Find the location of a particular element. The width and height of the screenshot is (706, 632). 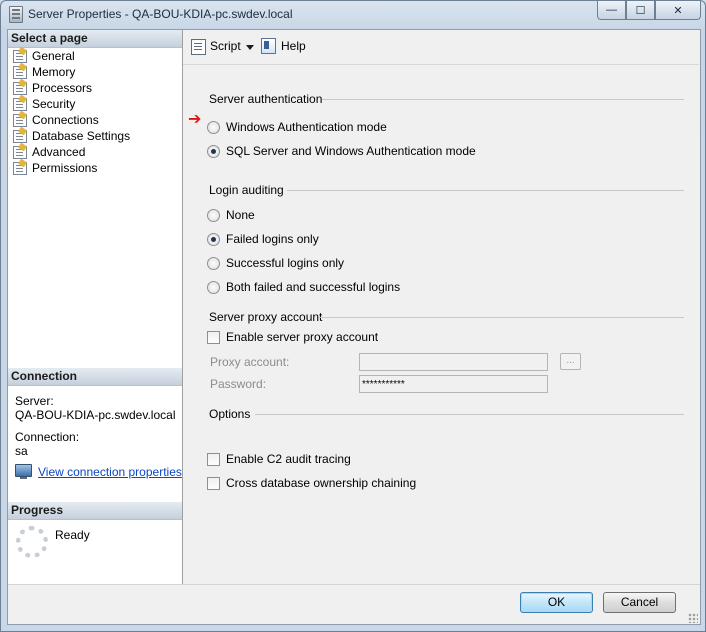

resize-grip-icon is located at coordinates (693, 618).